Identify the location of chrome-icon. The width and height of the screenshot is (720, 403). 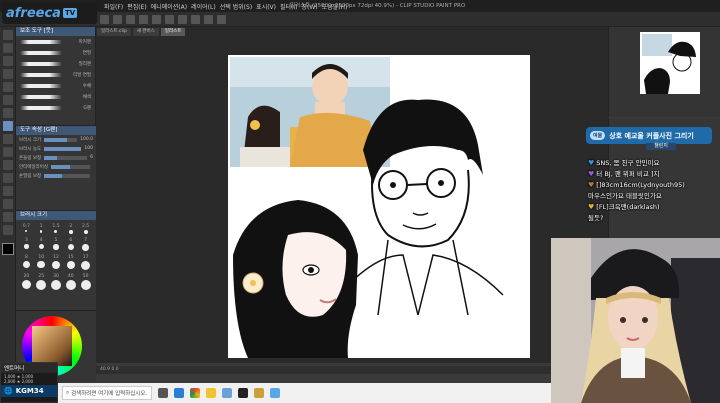
(195, 393).